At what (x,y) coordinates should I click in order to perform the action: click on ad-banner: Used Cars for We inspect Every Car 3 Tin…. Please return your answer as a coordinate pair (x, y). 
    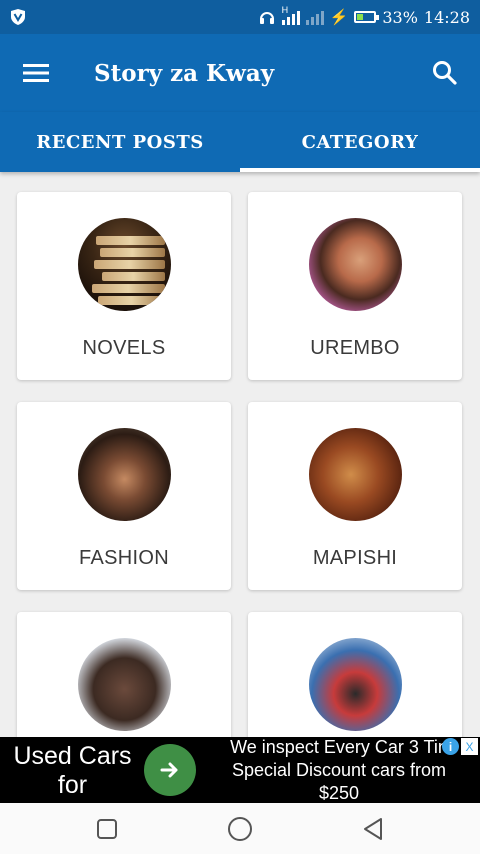
    Looking at the image, I should click on (240, 770).